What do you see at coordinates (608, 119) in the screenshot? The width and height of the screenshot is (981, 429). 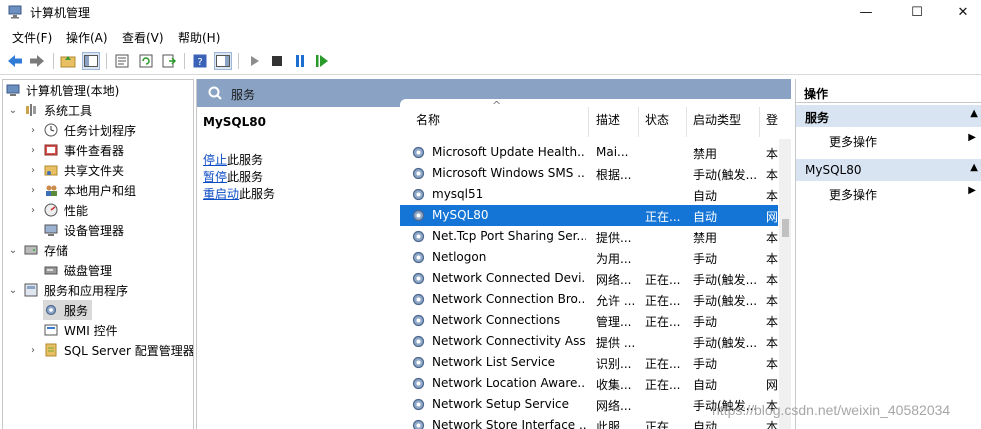 I see `column-header-desc: 描述` at bounding box center [608, 119].